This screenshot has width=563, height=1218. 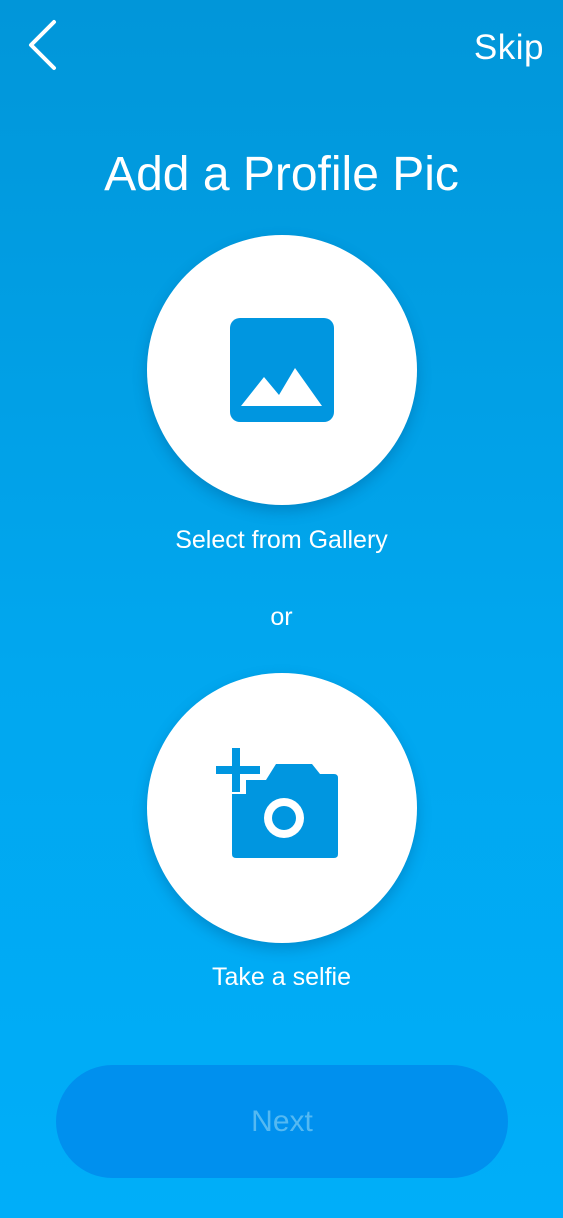 I want to click on skip-button: Skip, so click(x=509, y=48).